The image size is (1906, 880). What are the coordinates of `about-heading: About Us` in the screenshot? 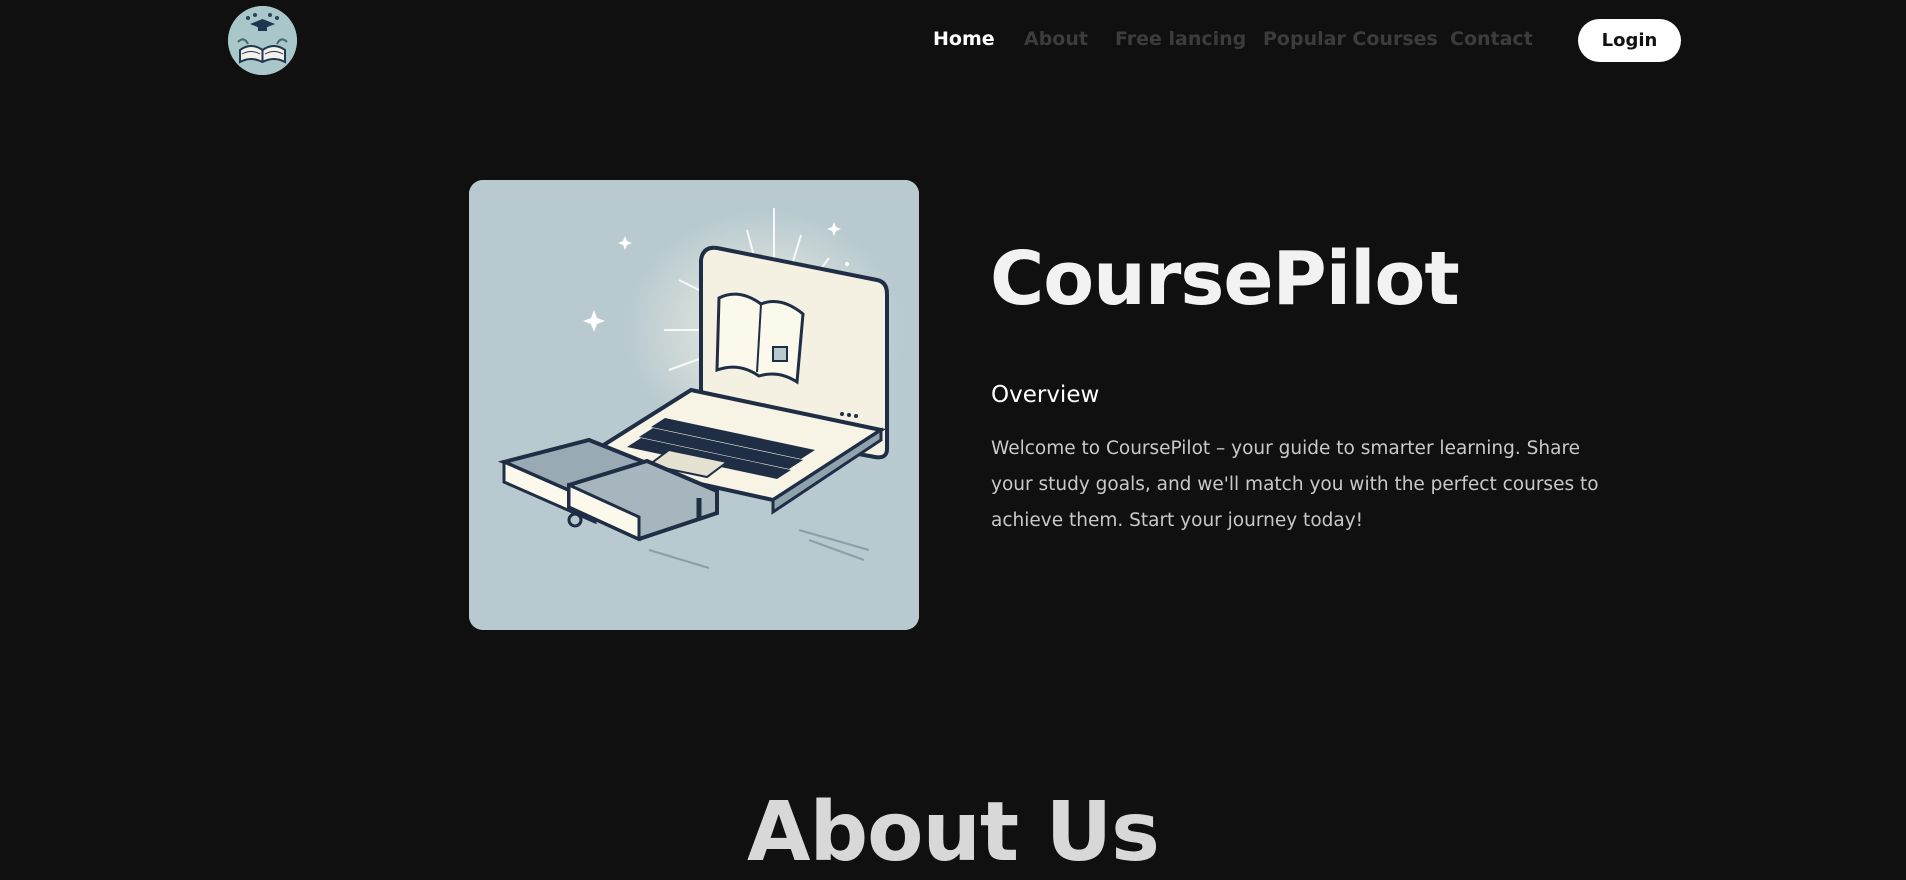 It's located at (953, 832).